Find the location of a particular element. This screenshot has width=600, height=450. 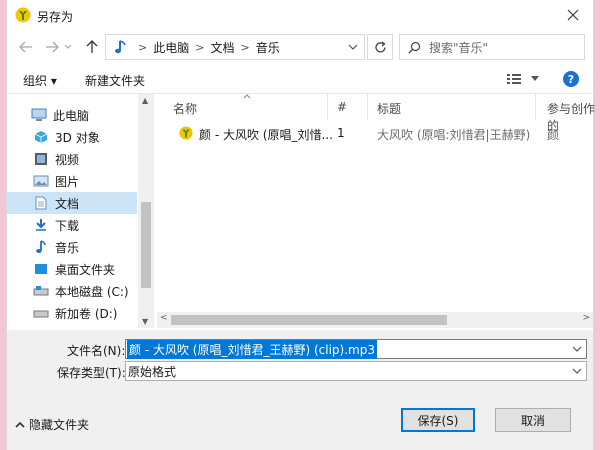

organize-menu: 组织 ▾ is located at coordinates (40, 80).